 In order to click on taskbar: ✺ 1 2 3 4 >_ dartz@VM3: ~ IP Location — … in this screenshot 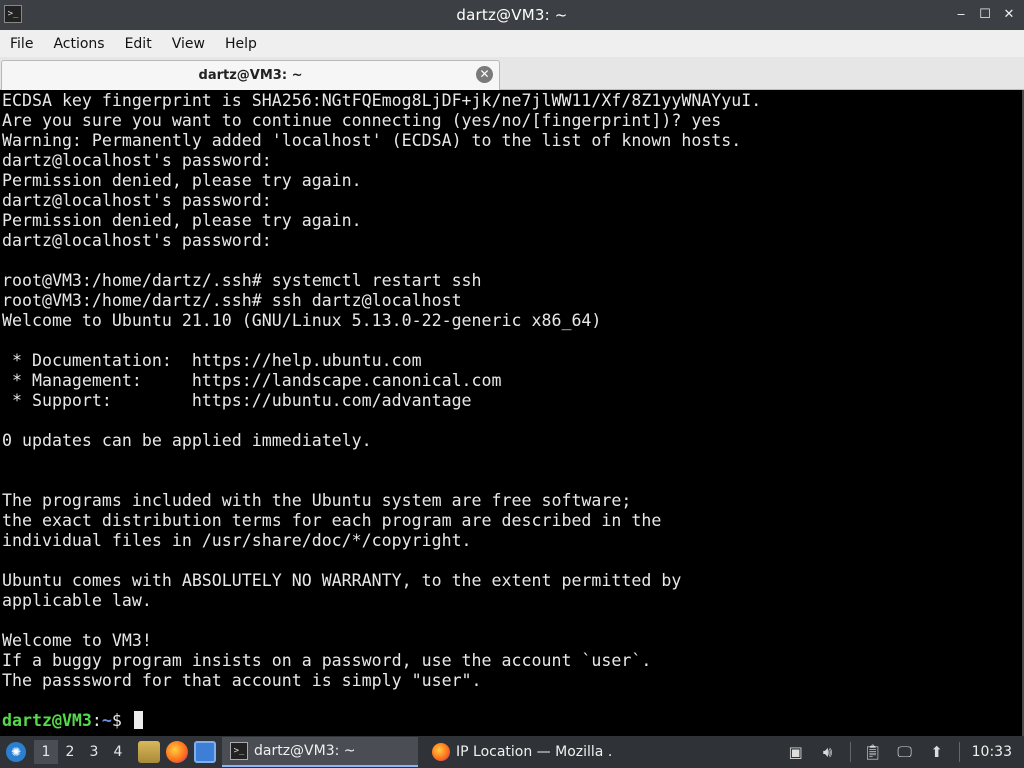, I will do `click(512, 752)`.